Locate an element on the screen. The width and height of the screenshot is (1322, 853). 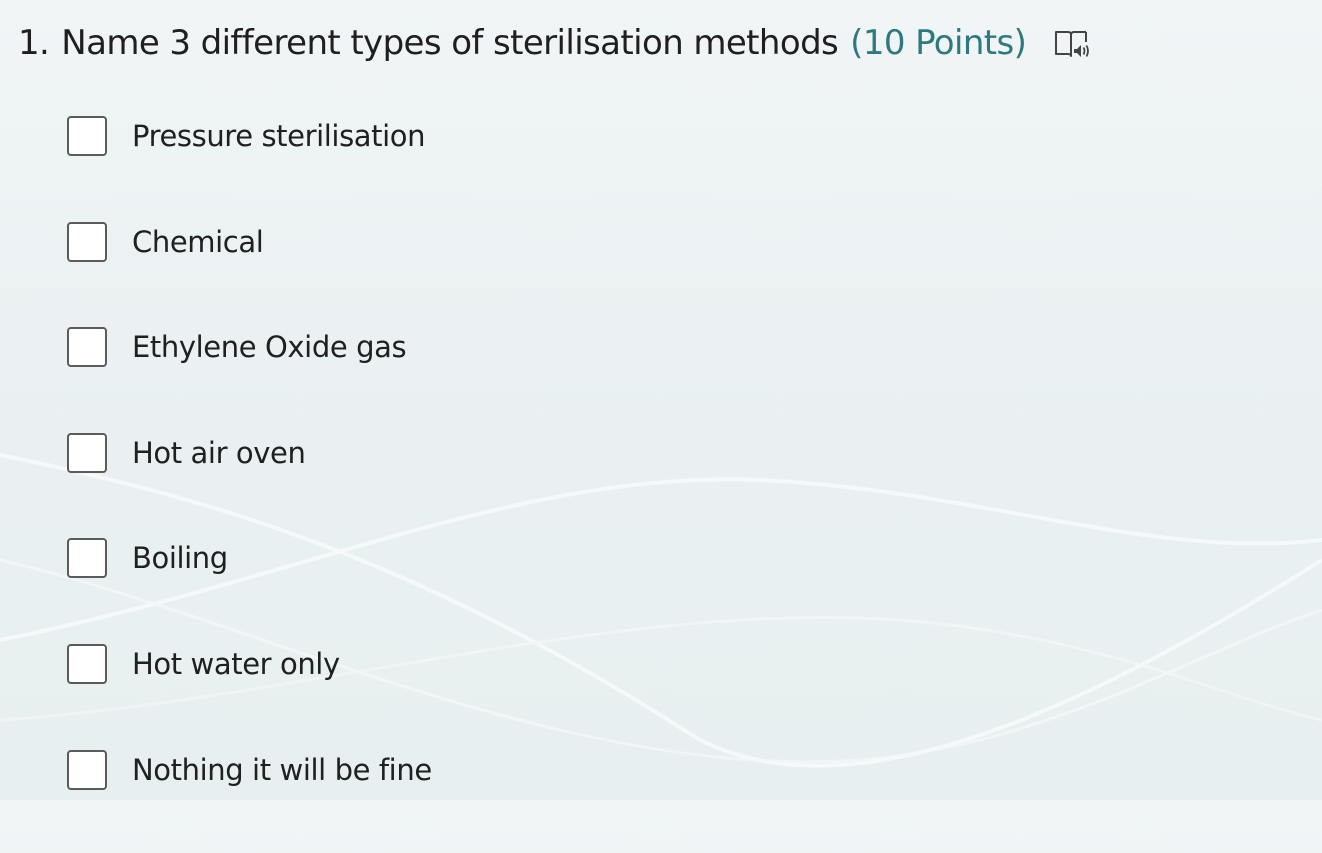
option-nothing-it-will-be-fine: Nothing it will be fine is located at coordinates (249, 770).